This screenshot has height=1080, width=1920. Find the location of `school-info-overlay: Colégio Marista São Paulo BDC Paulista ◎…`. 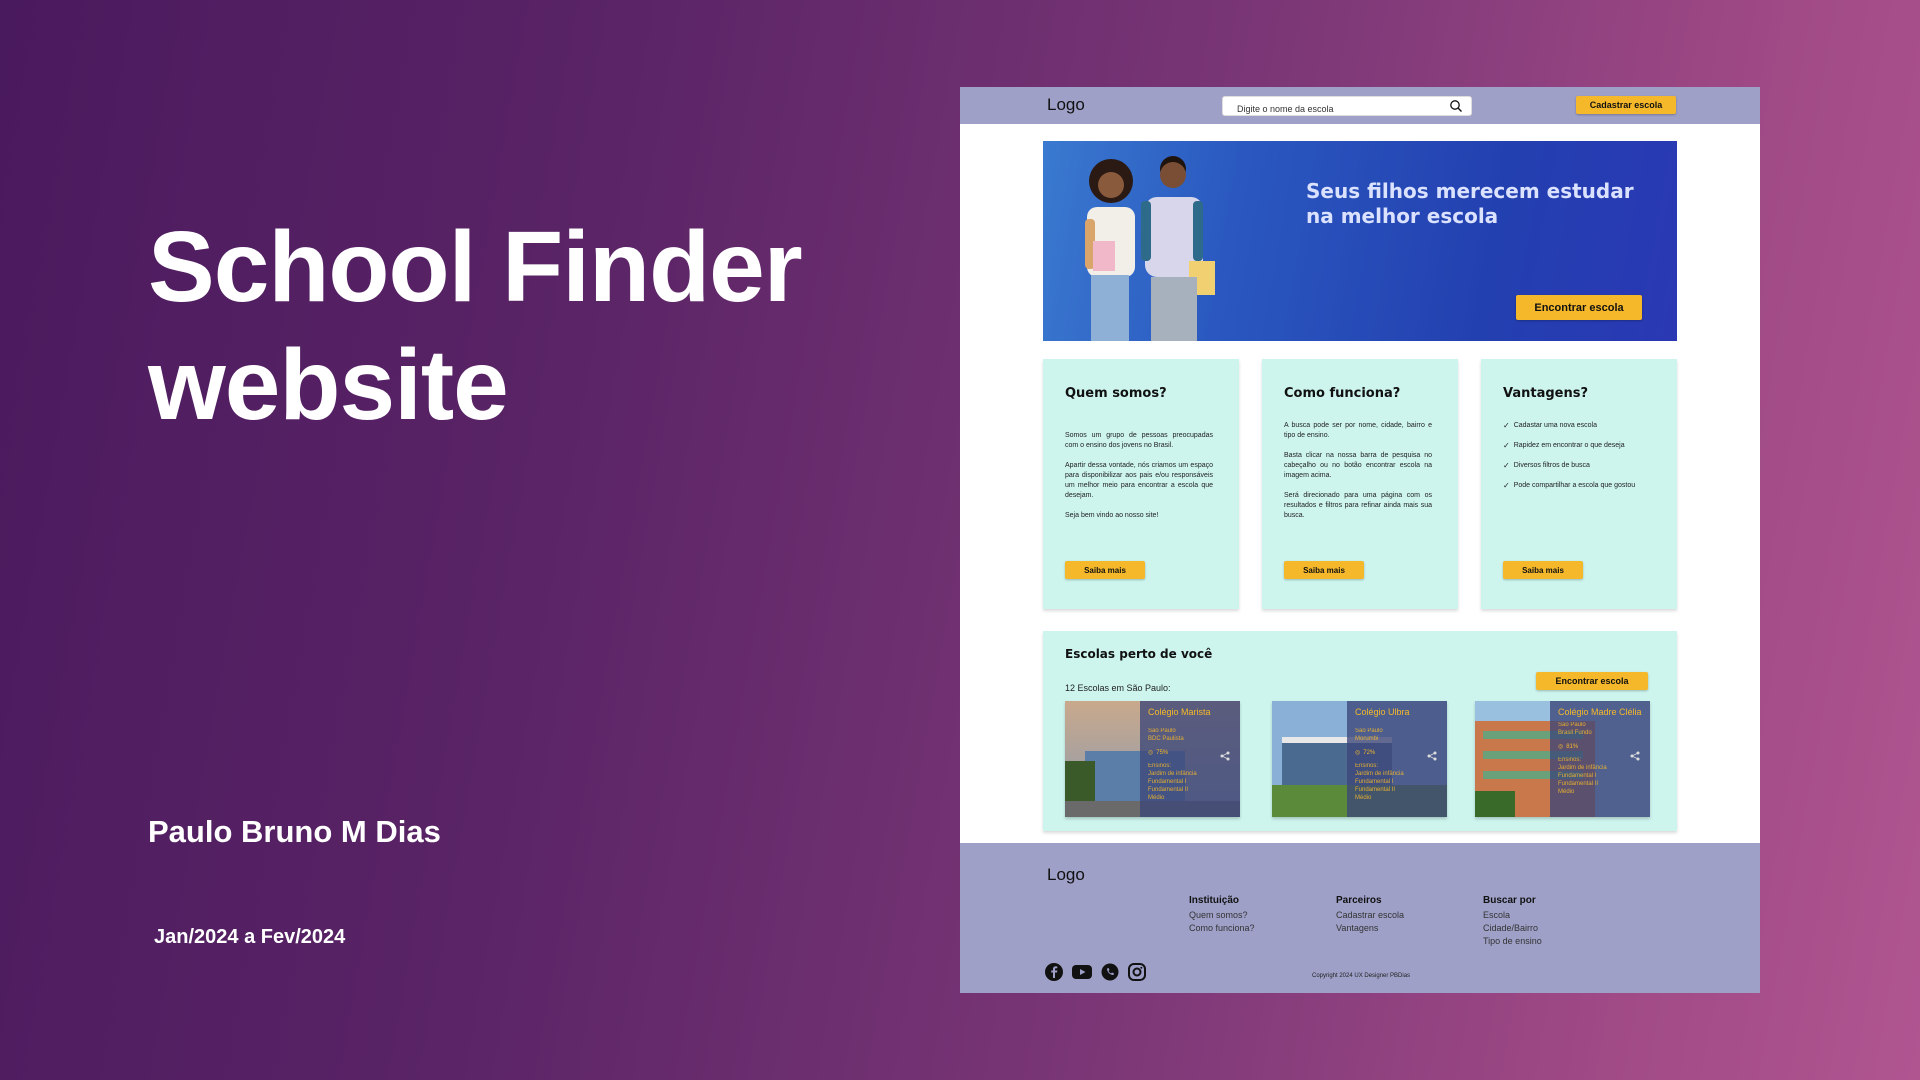

school-info-overlay: Colégio Marista São Paulo BDC Paulista ◎… is located at coordinates (1190, 759).